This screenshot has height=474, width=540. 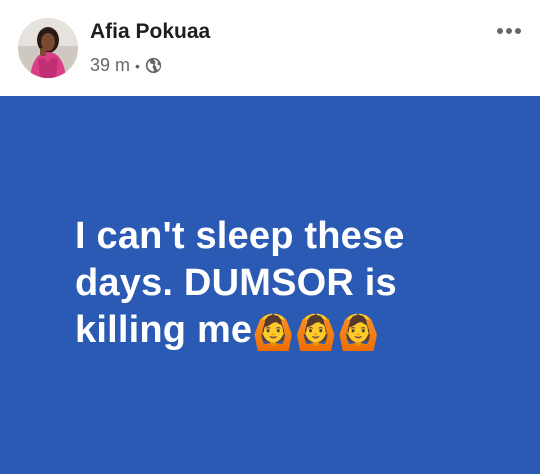 I want to click on person-gesturing-ok-emoji: 🙆🙆🙆, so click(x=316, y=333).